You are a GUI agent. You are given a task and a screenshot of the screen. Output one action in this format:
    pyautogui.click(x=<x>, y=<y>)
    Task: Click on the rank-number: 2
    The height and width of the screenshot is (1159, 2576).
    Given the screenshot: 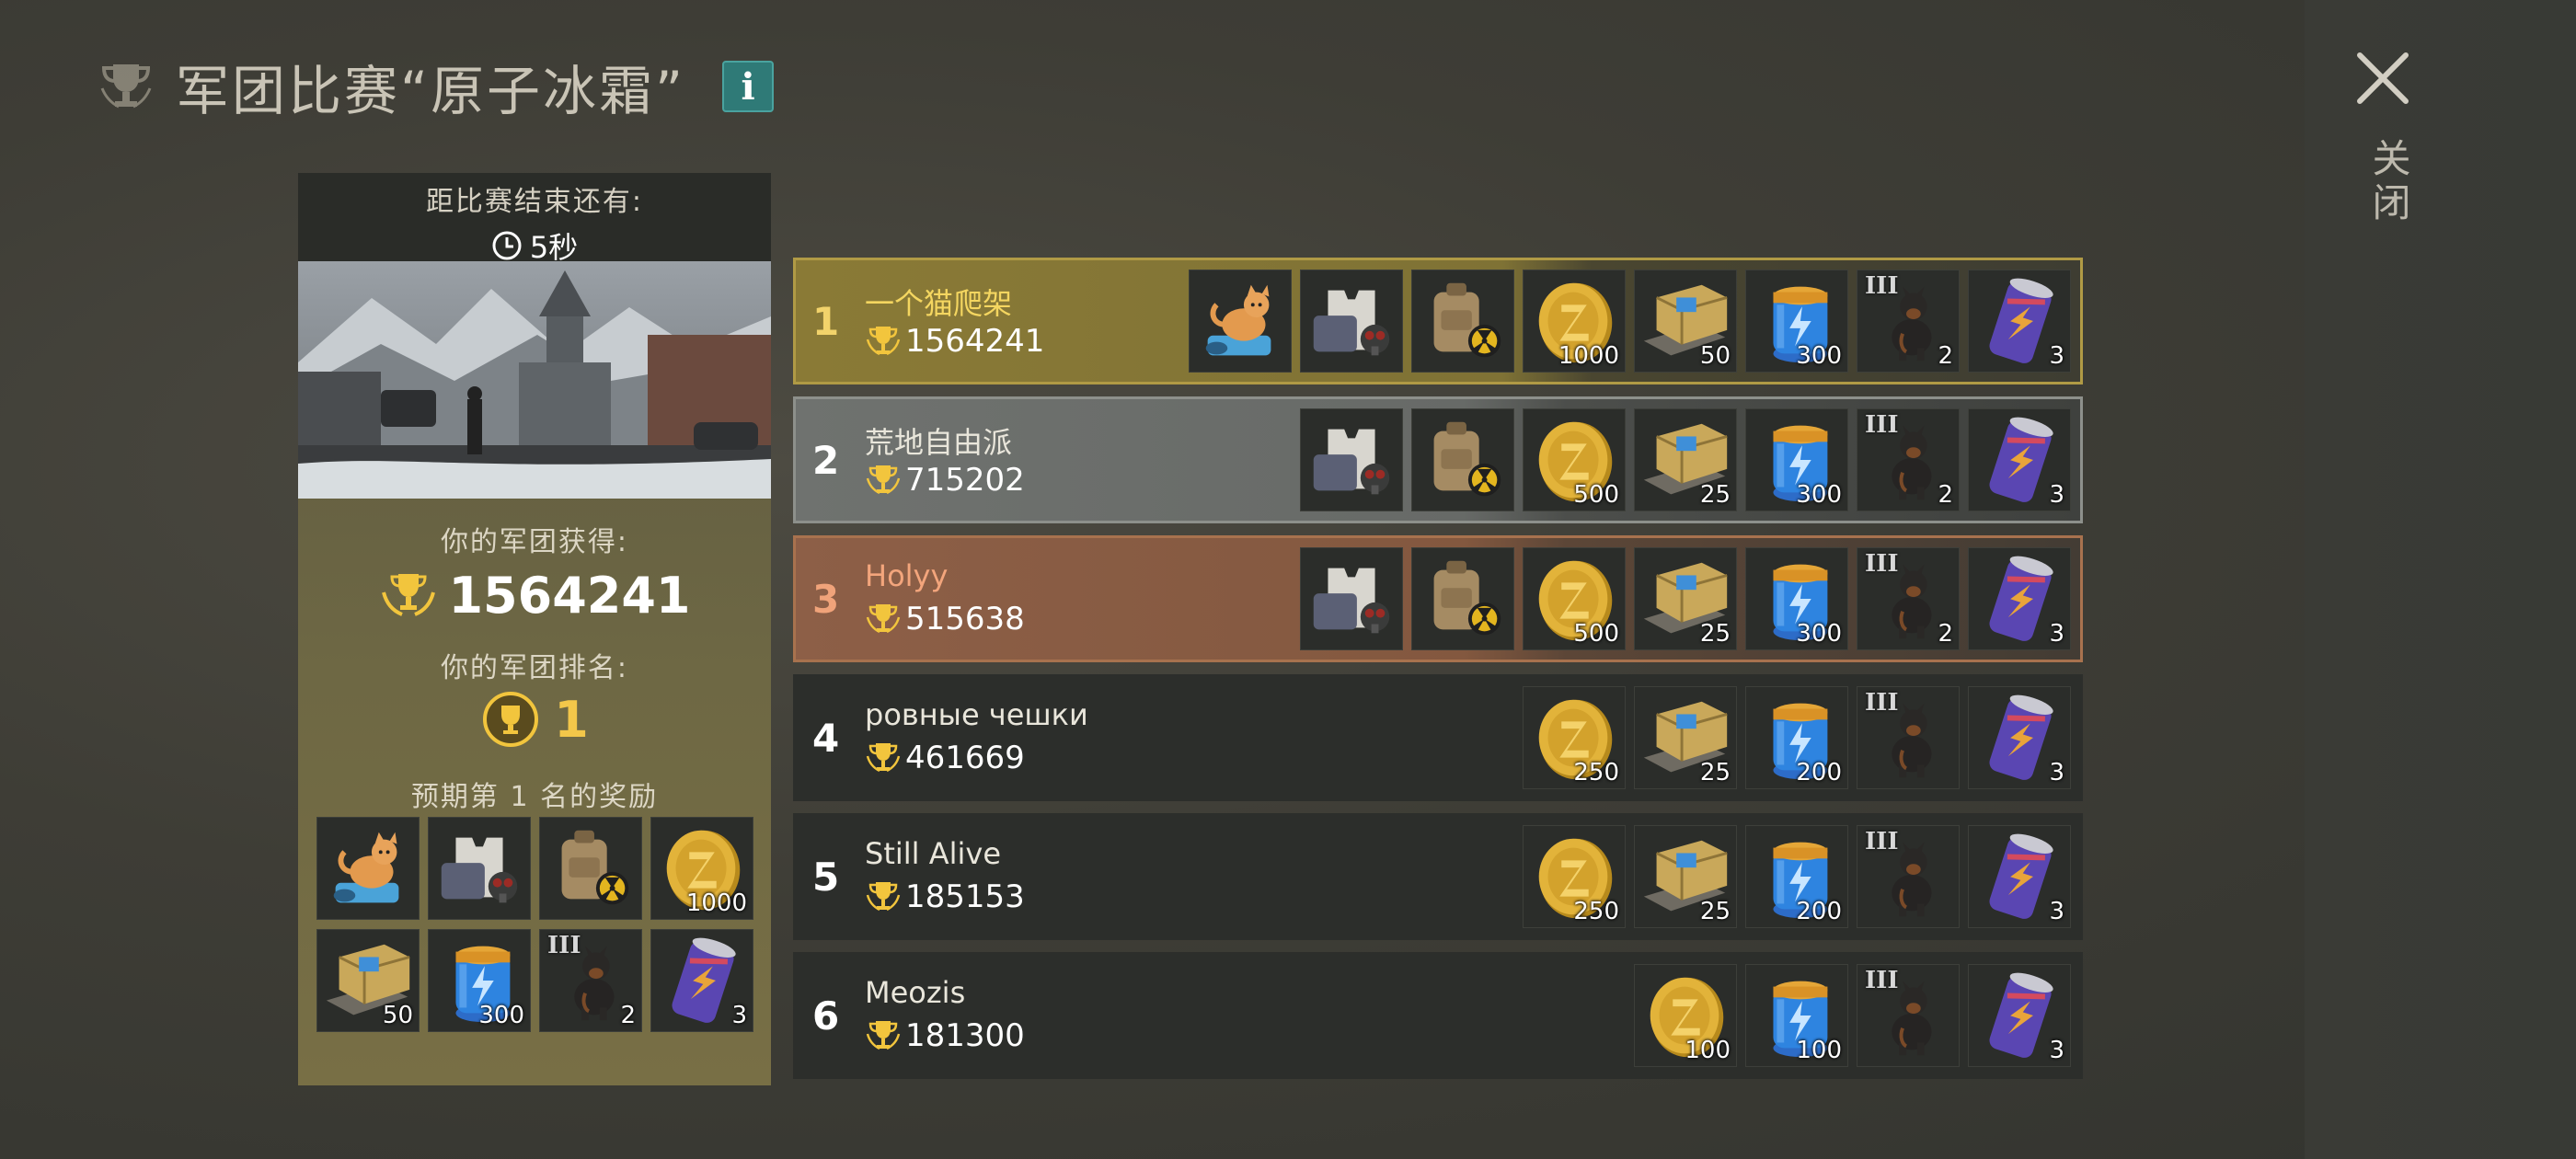 What is the action you would take?
    pyautogui.click(x=826, y=460)
    